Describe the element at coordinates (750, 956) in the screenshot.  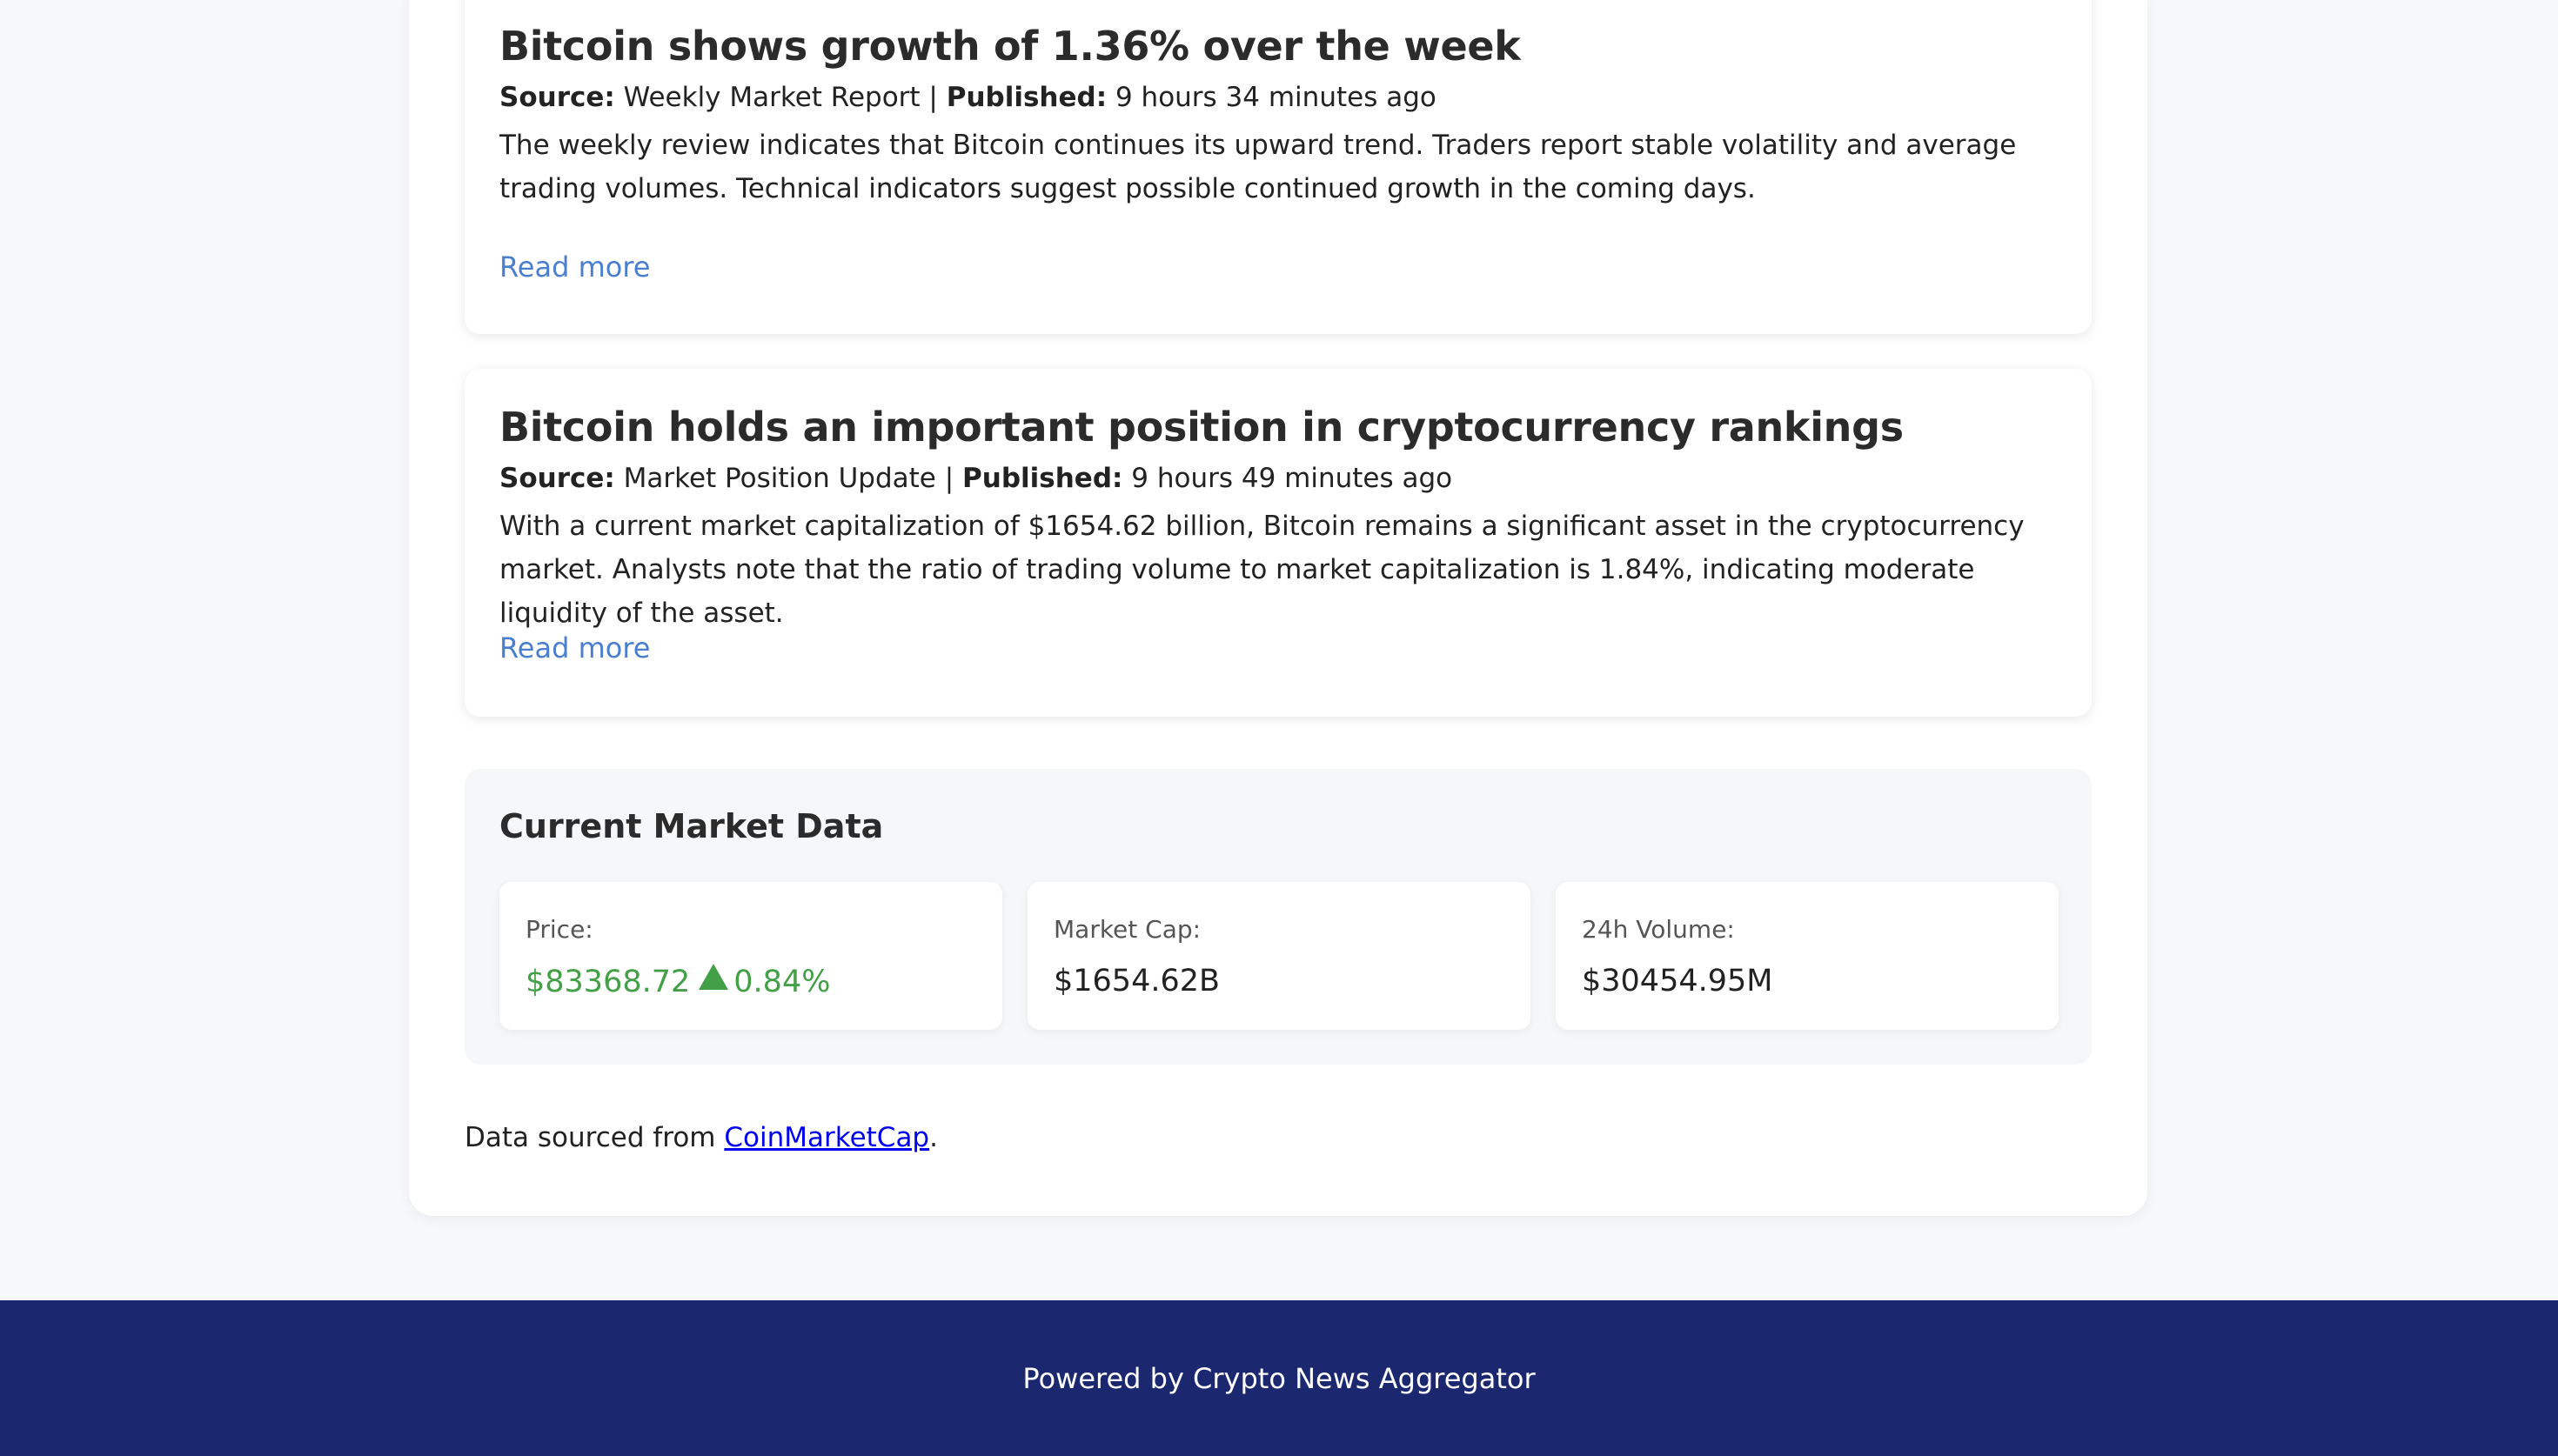
I see `price-metric: Price: $83368.72 0.84%` at that location.